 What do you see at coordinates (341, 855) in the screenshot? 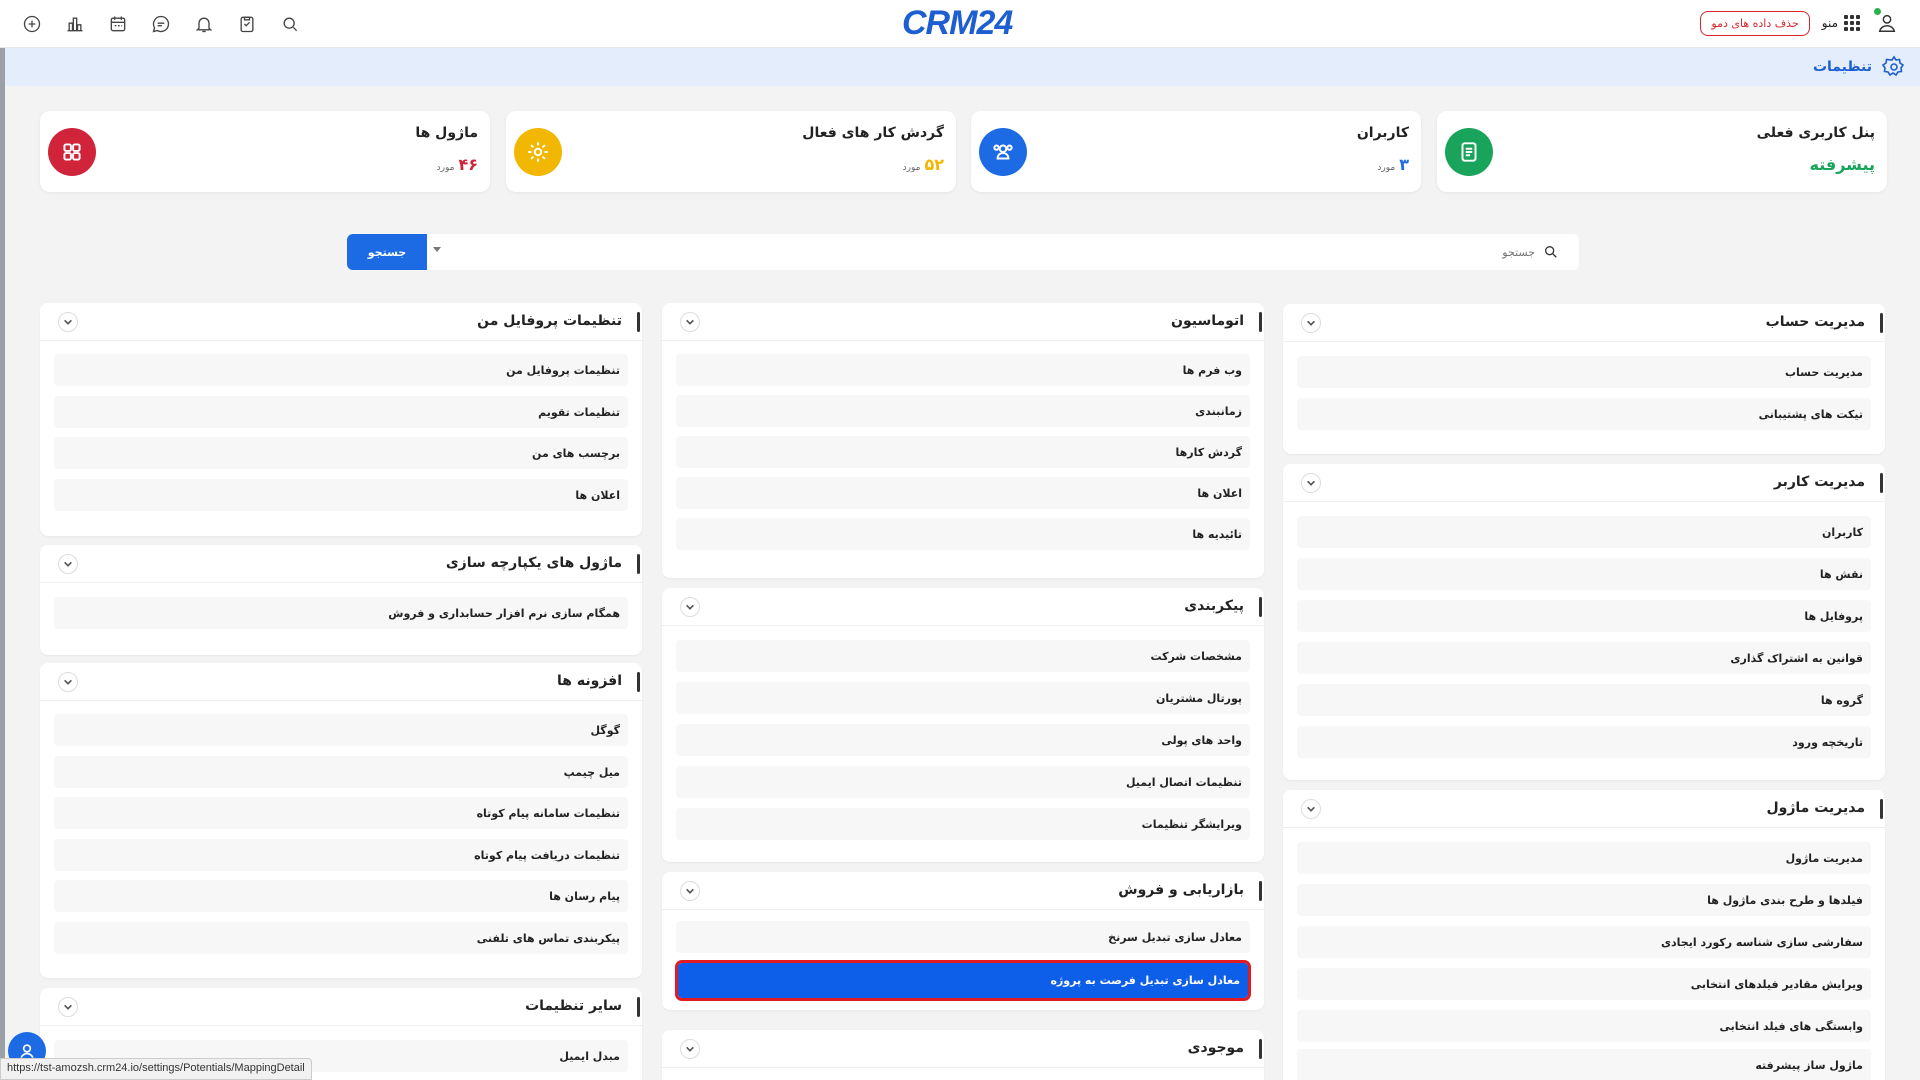
I see `settings-link: تنظیمات دریافت پیام کوتاه` at bounding box center [341, 855].